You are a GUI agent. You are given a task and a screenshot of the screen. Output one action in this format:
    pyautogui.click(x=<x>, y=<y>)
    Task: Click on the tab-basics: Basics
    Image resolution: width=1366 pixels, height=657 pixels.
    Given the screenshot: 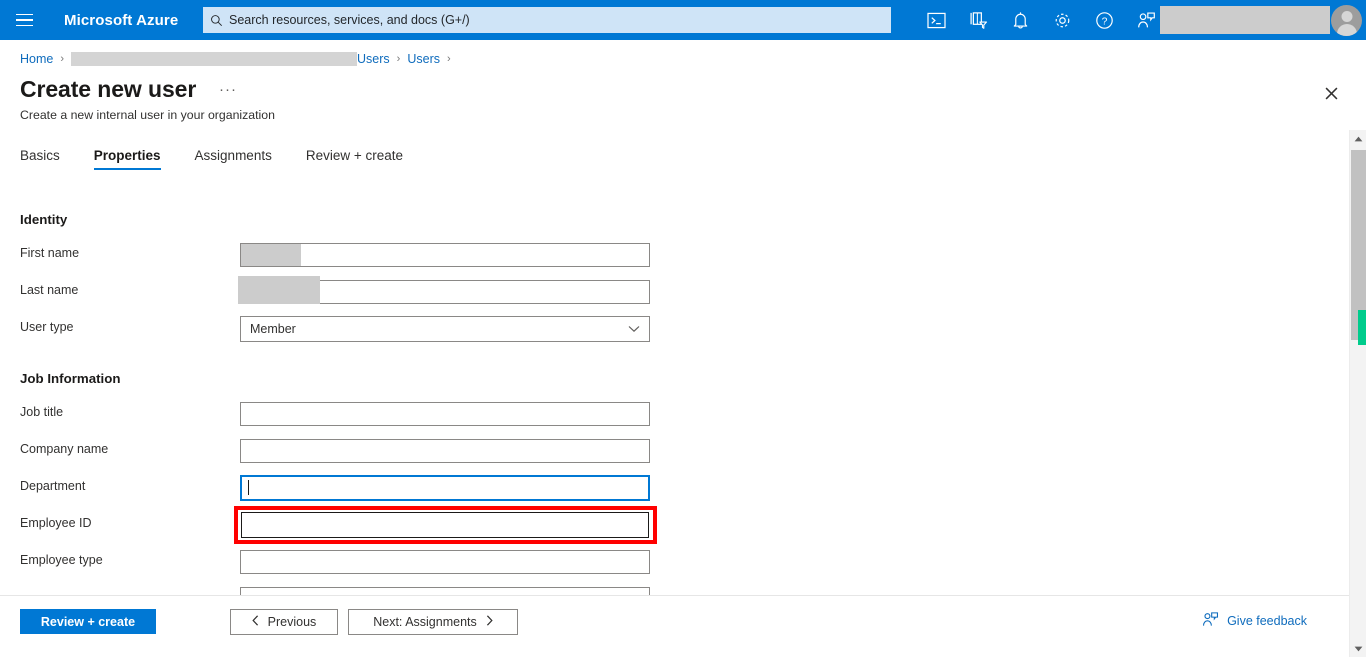 What is the action you would take?
    pyautogui.click(x=40, y=159)
    